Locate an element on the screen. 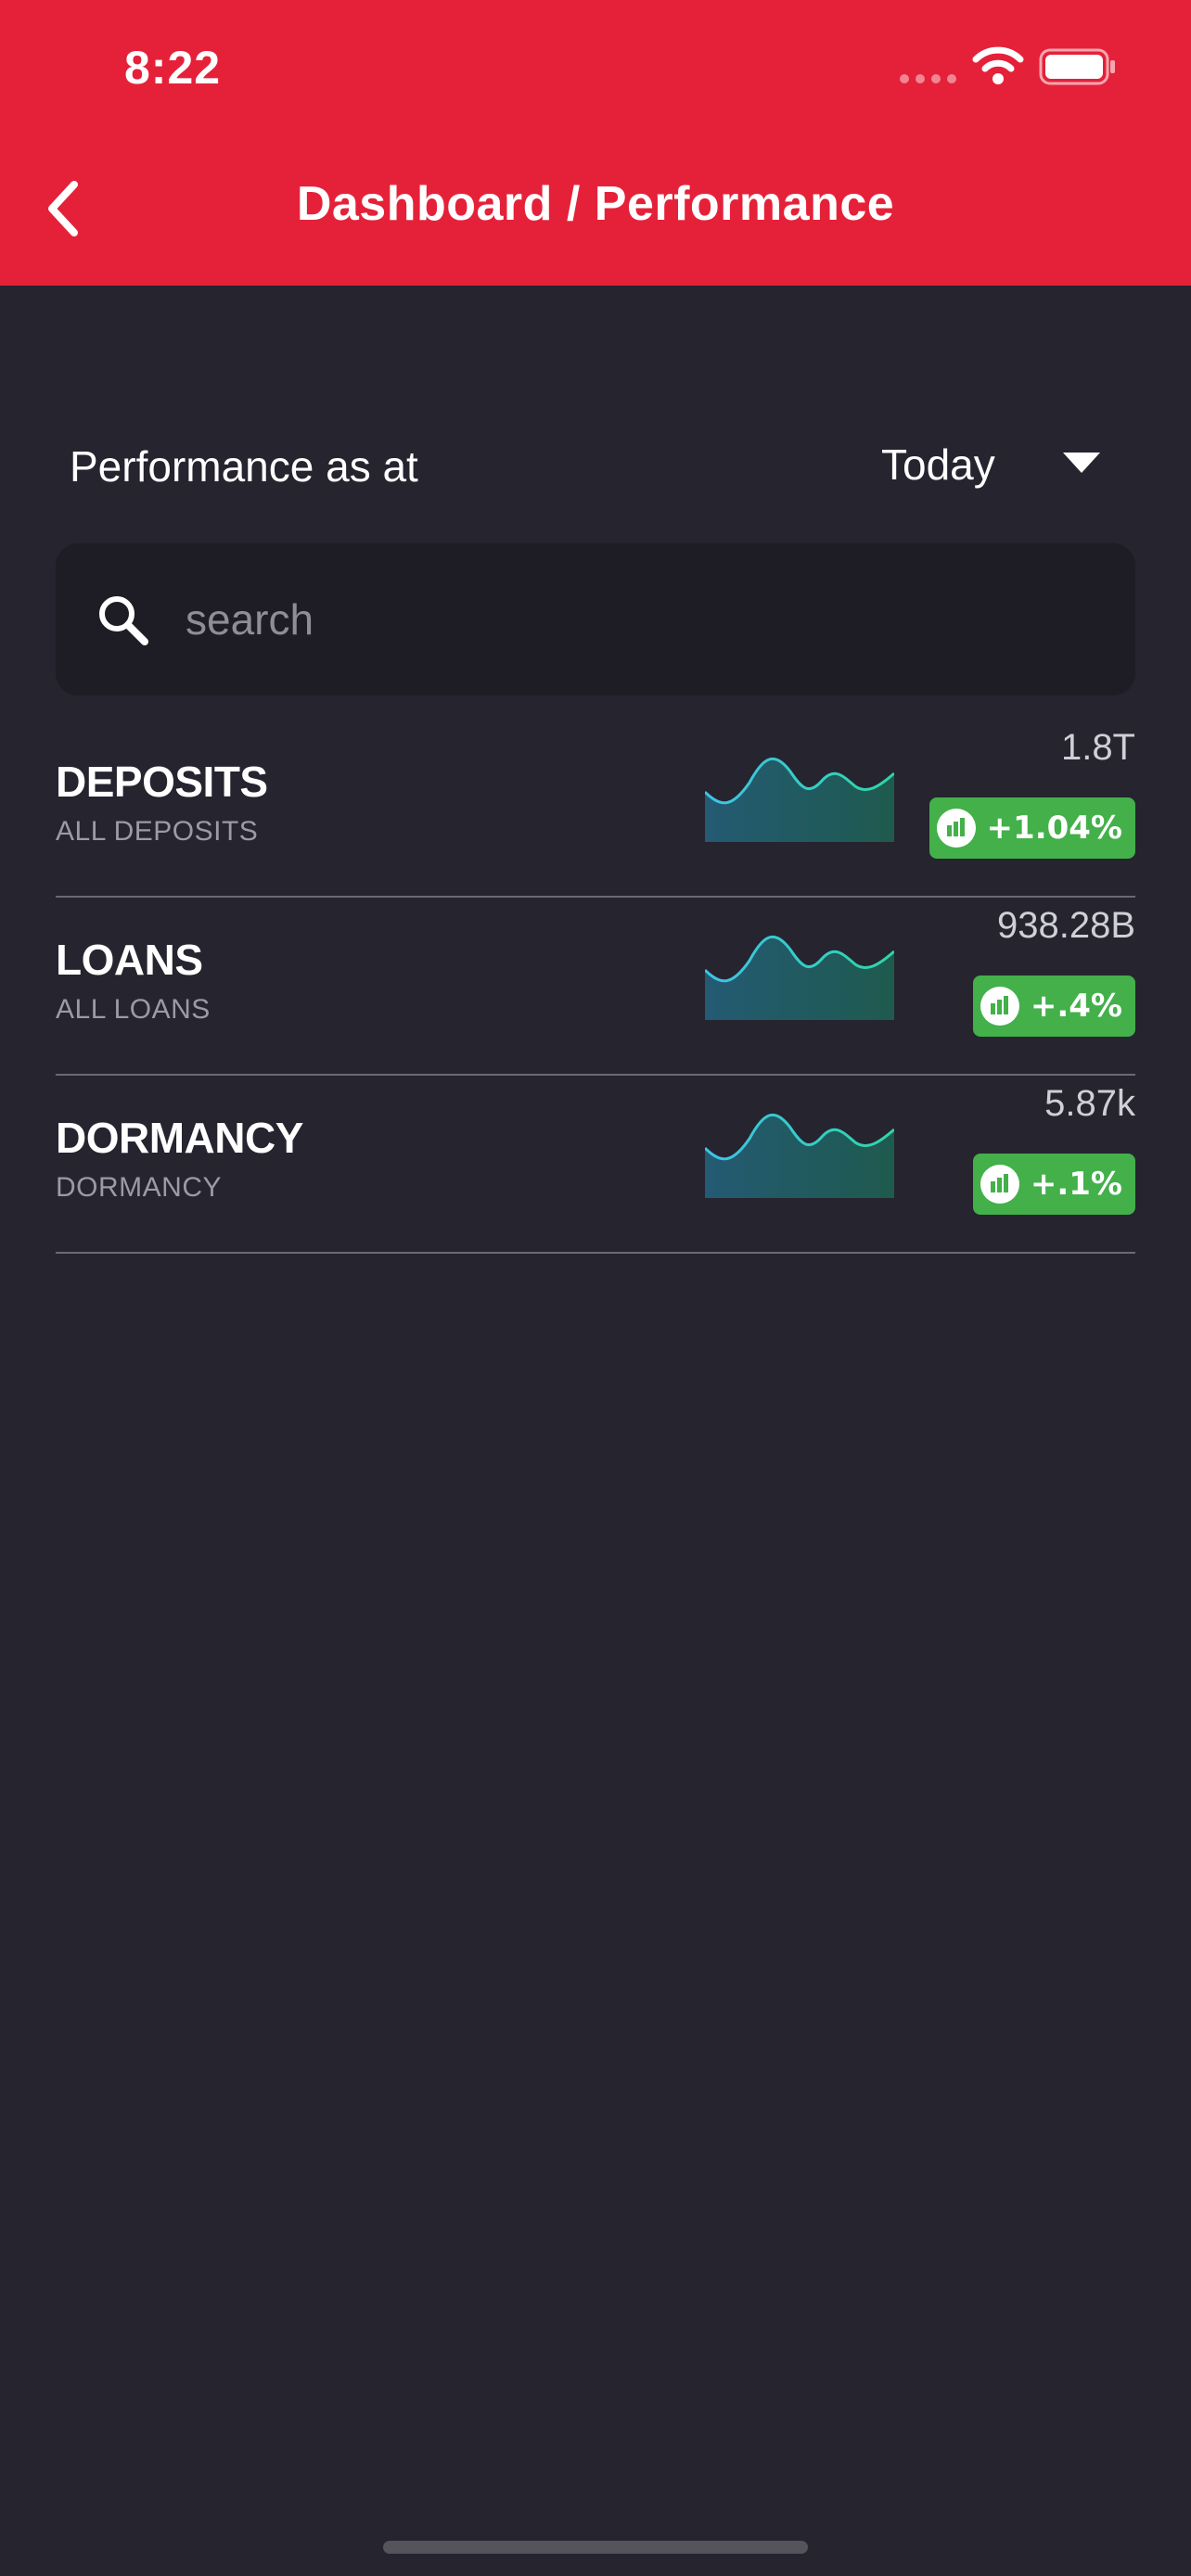 The width and height of the screenshot is (1191, 2576). page-title: Dashboard / Performance is located at coordinates (595, 204).